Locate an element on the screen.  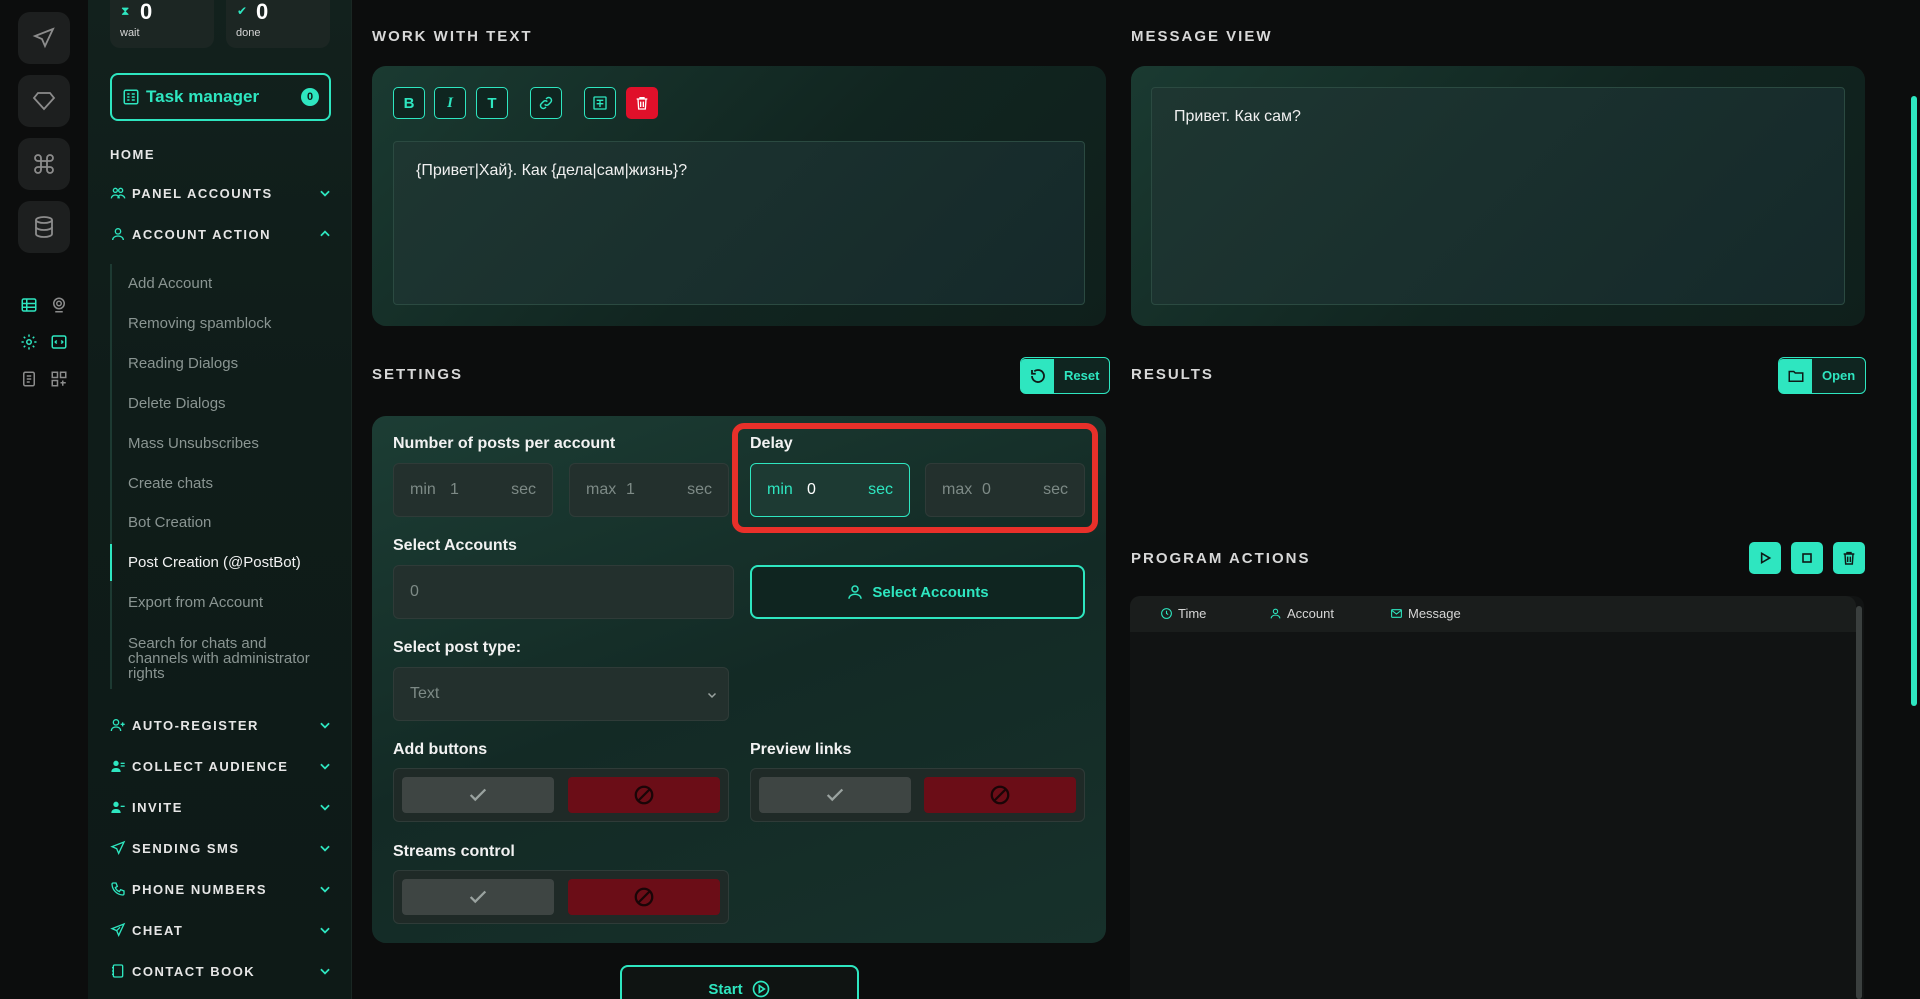
message-template-input: {Привет|Хай}. Как {дела|сам|жизнь}? is located at coordinates (739, 223).